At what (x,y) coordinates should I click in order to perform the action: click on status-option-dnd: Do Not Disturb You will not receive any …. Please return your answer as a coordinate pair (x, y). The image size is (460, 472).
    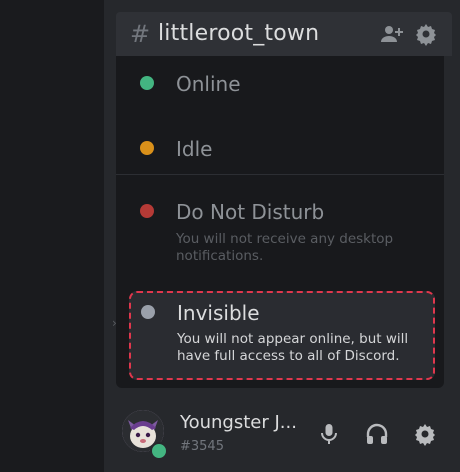
    Looking at the image, I should click on (280, 235).